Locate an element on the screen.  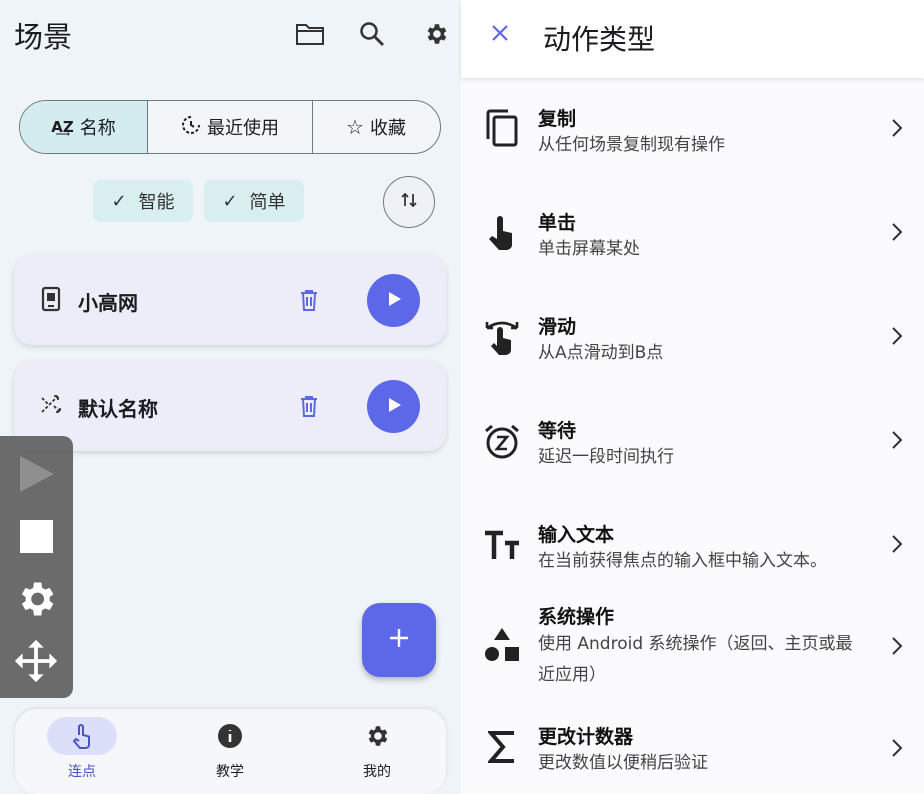
swap-vertical-icon is located at coordinates (409, 202).